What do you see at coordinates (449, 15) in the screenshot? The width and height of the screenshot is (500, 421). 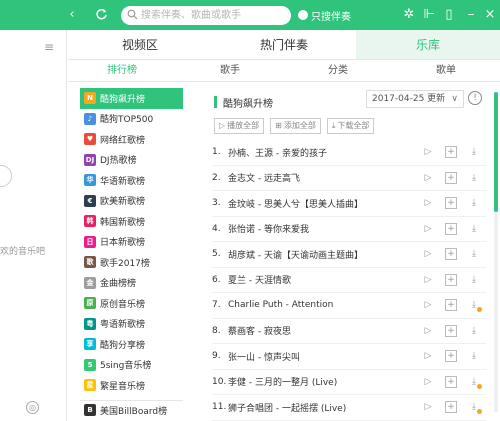 I see `mobile-icon: ▯` at bounding box center [449, 15].